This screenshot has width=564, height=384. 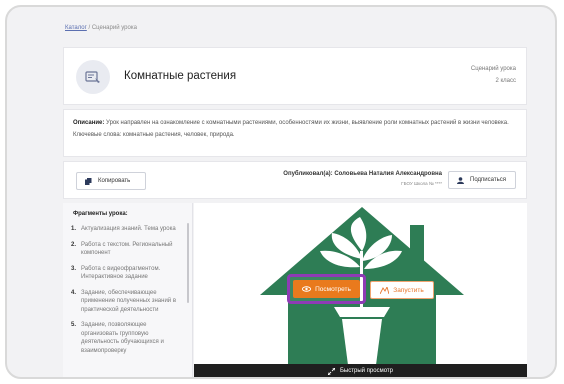 What do you see at coordinates (76, 28) in the screenshot?
I see `breadcrumb-catalog-link: Каталог` at bounding box center [76, 28].